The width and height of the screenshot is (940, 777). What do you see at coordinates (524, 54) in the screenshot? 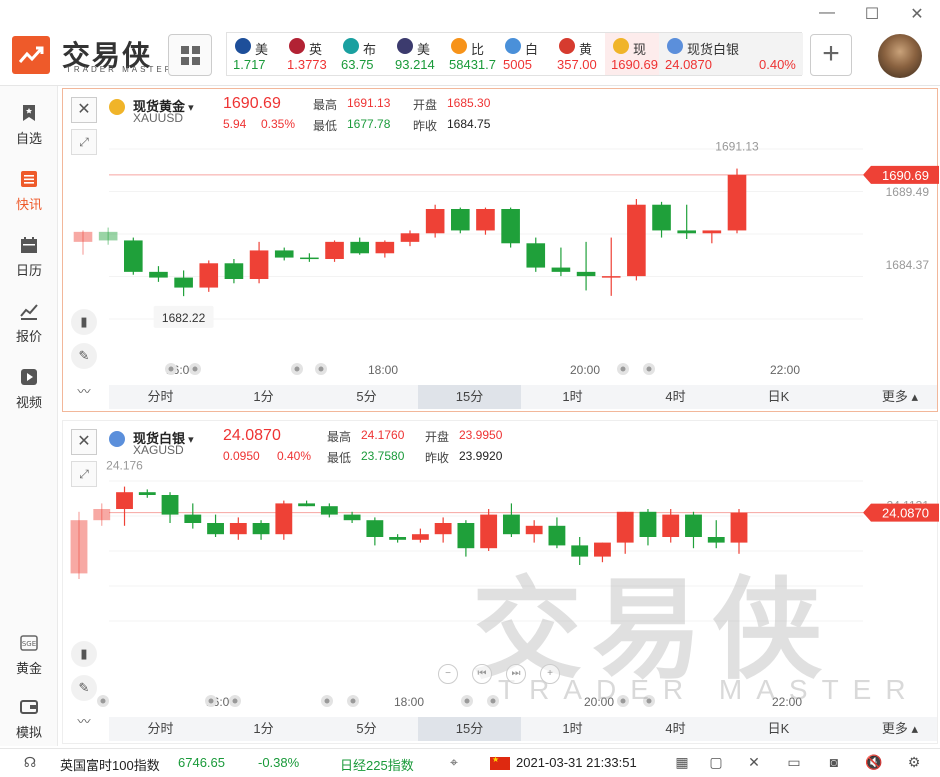
I see `ticker-item: 白 5005` at bounding box center [524, 54].